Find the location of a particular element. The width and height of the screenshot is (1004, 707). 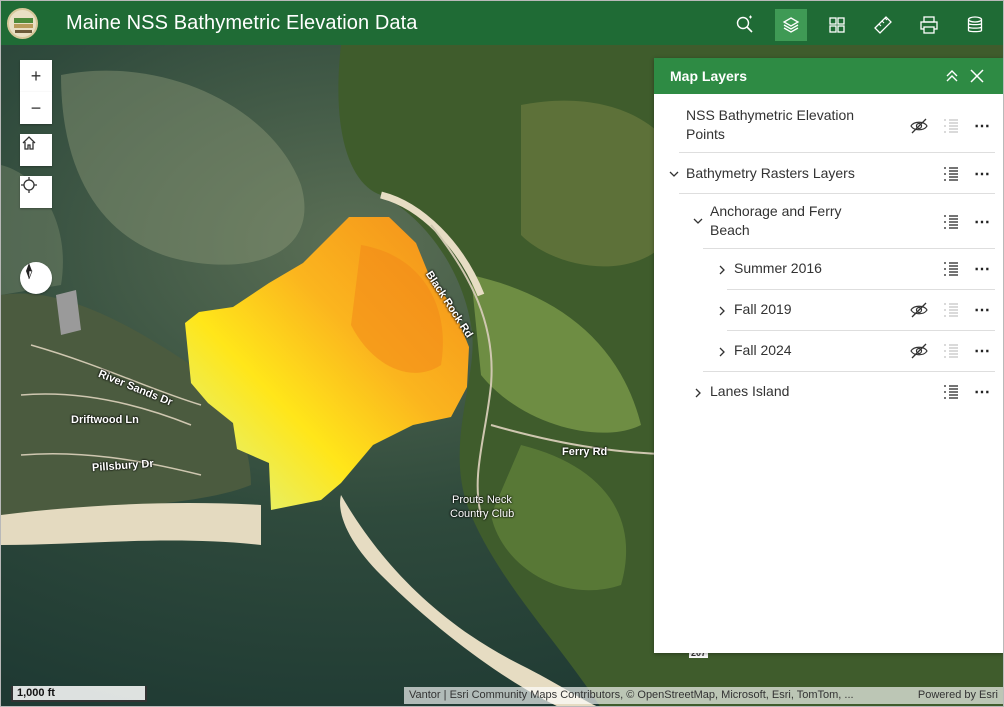

zoom-in-button: + is located at coordinates (36, 76).